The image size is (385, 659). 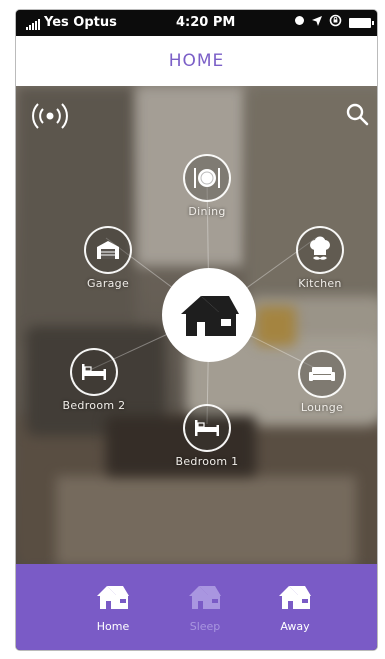 What do you see at coordinates (207, 211) in the screenshot?
I see `room-dining-label: Dining` at bounding box center [207, 211].